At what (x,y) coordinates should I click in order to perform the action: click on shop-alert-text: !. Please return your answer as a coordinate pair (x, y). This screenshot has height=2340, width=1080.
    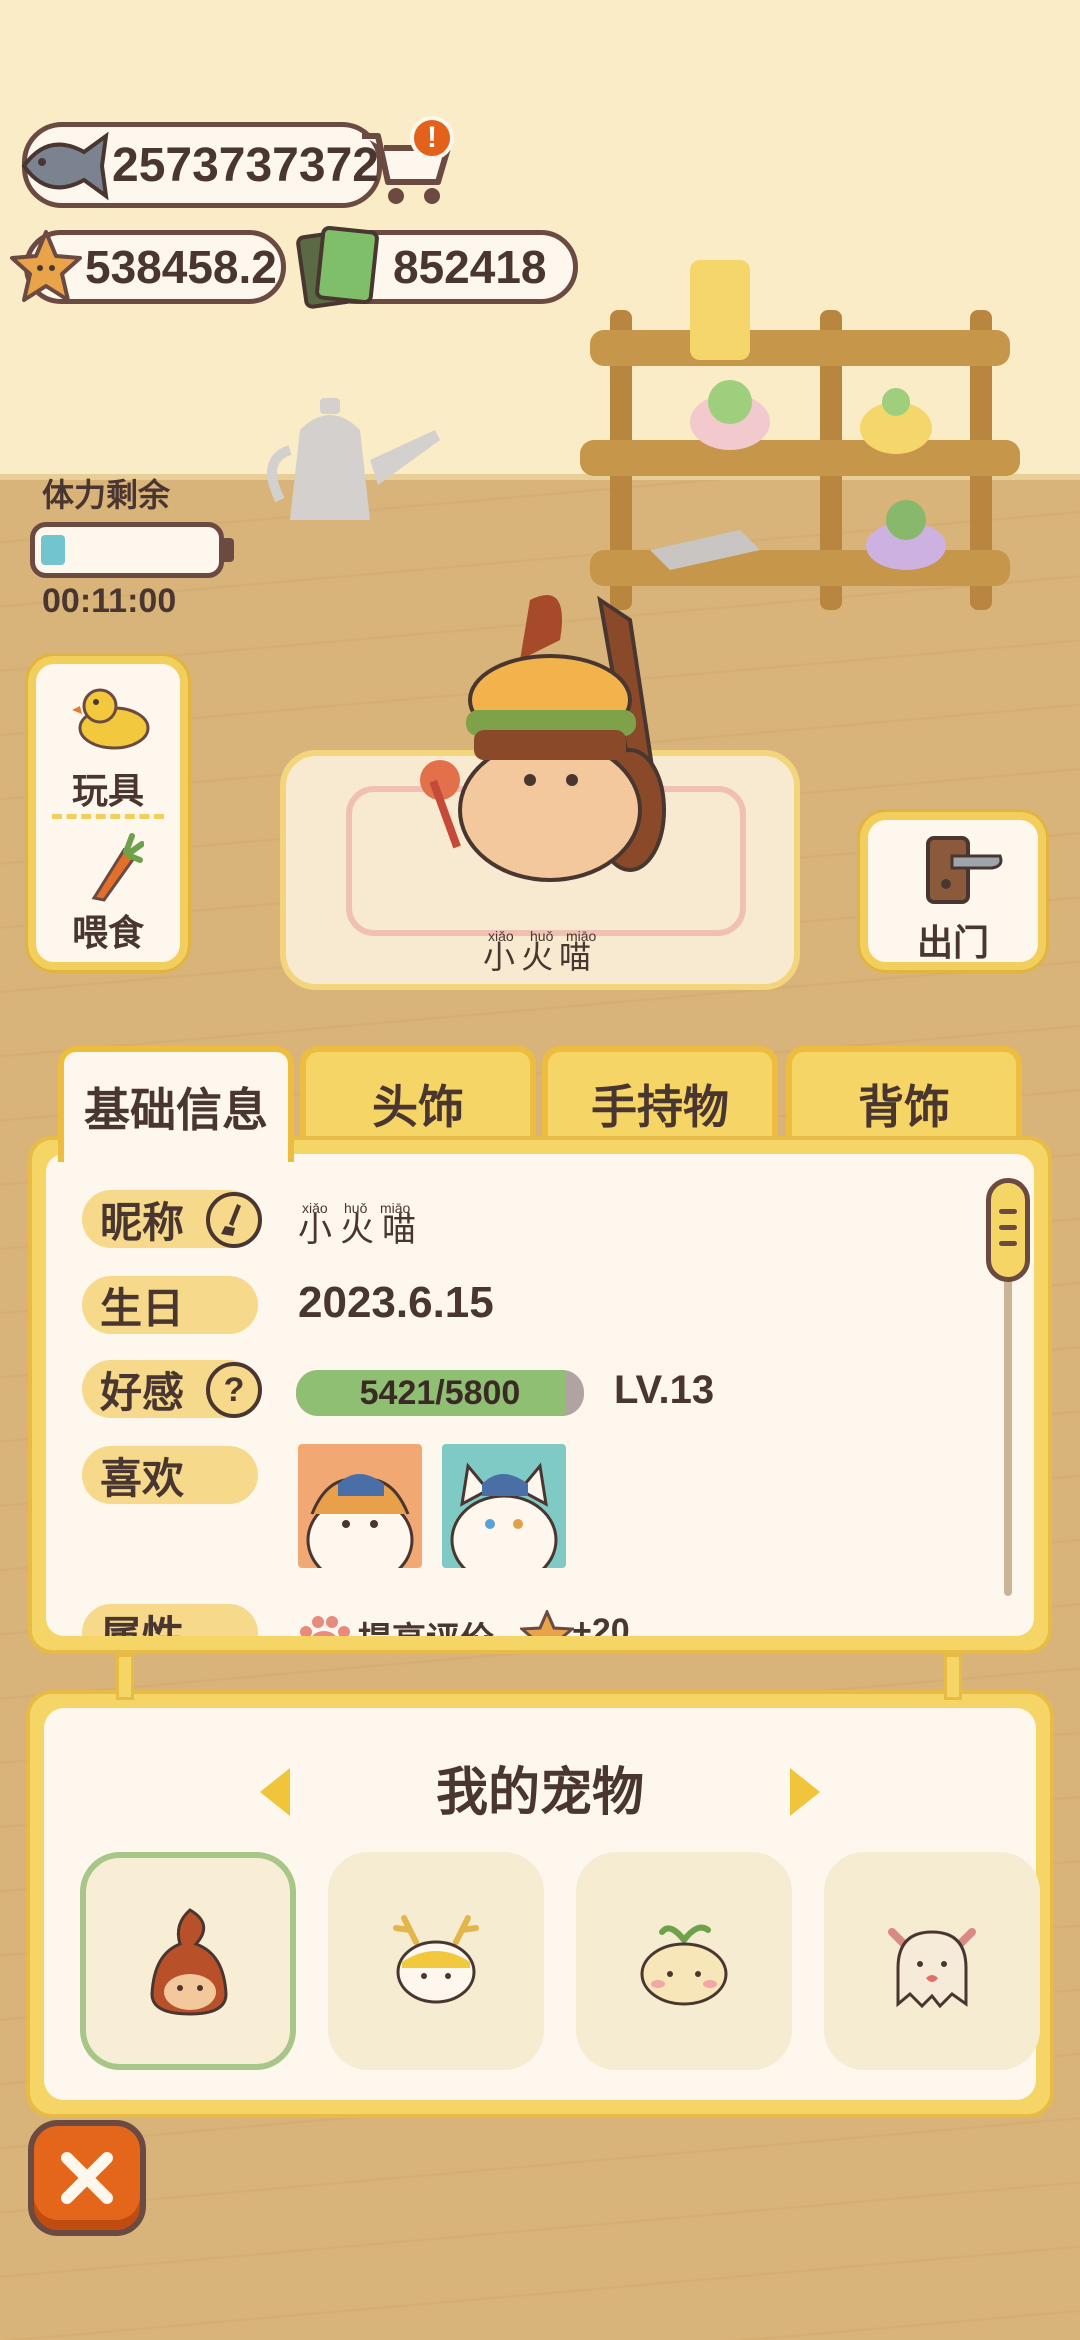
    Looking at the image, I should click on (432, 137).